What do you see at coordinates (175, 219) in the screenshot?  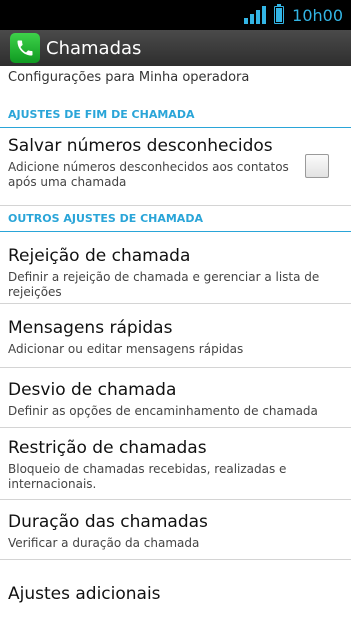 I see `section-header-other-call: OUTROS AJUSTES DE CHAMADA` at bounding box center [175, 219].